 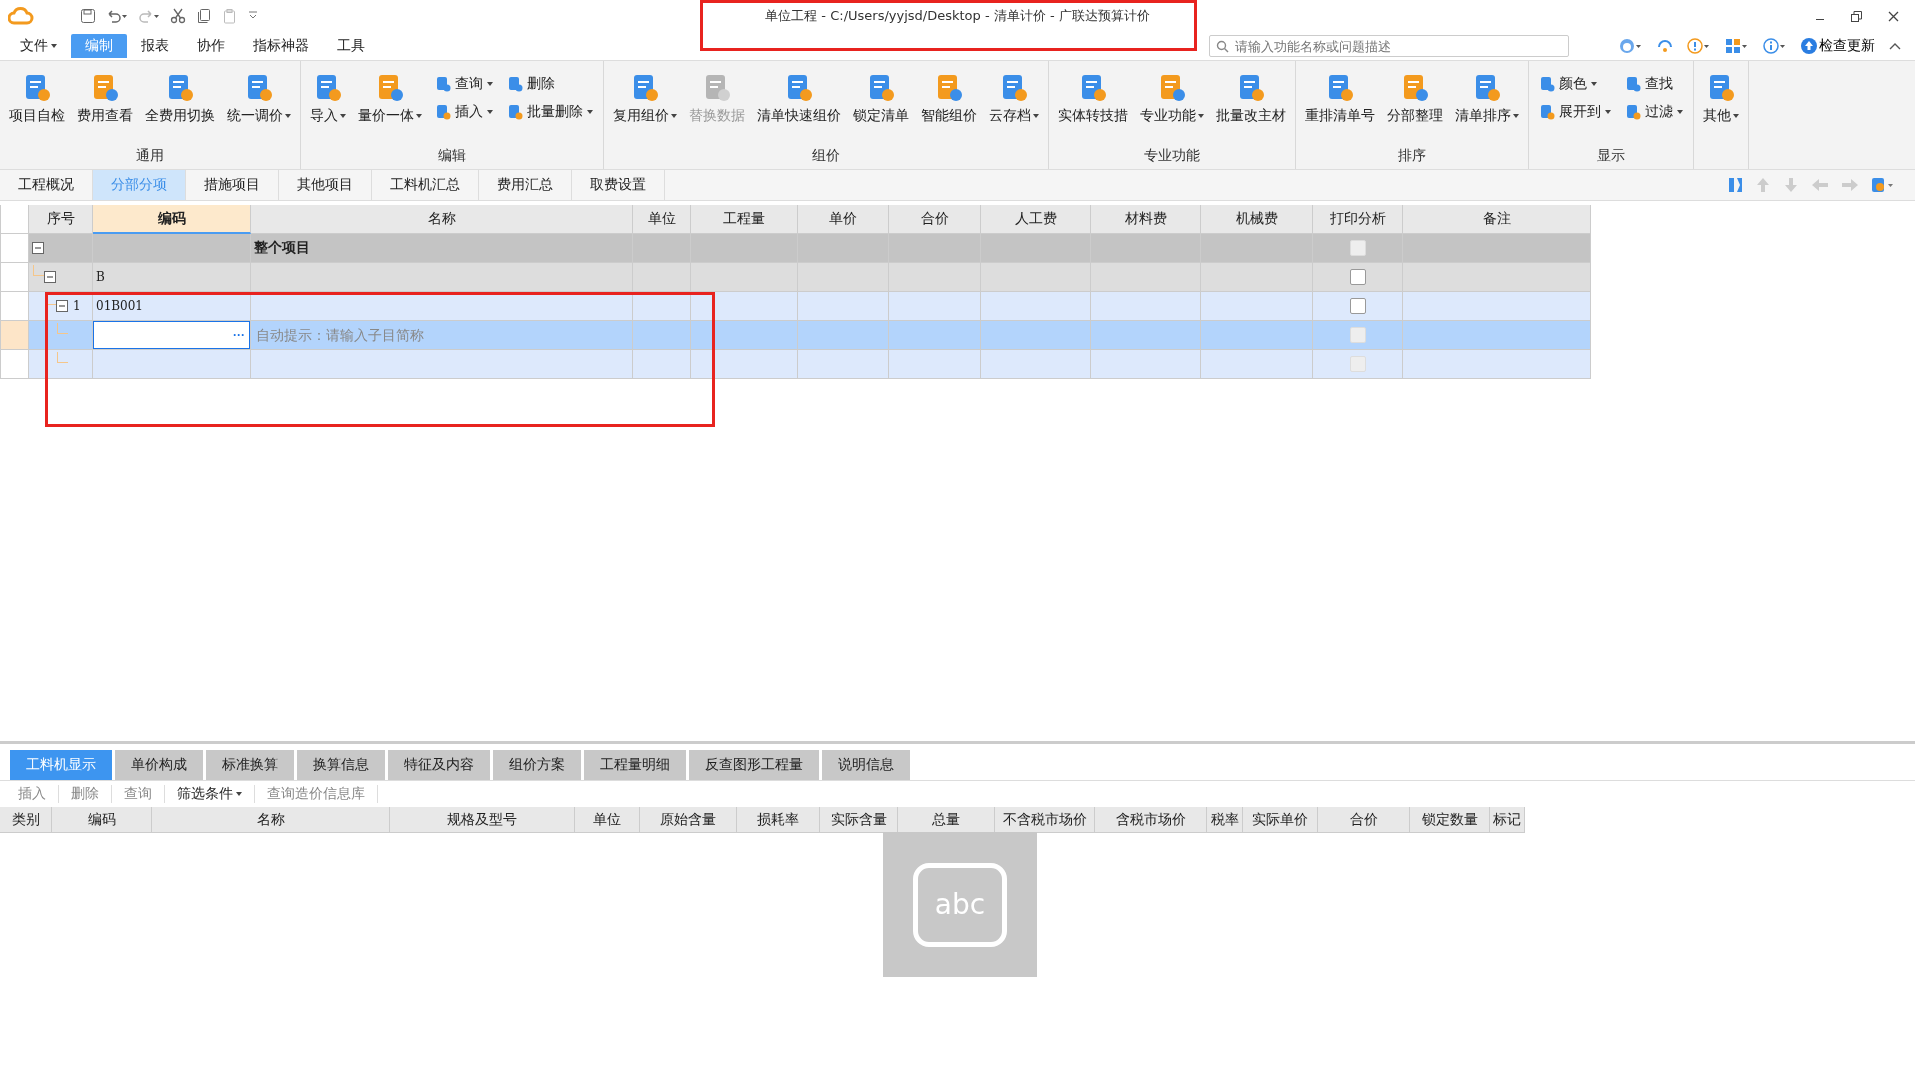 What do you see at coordinates (281, 46) in the screenshot?
I see `menu-item: 指标神器` at bounding box center [281, 46].